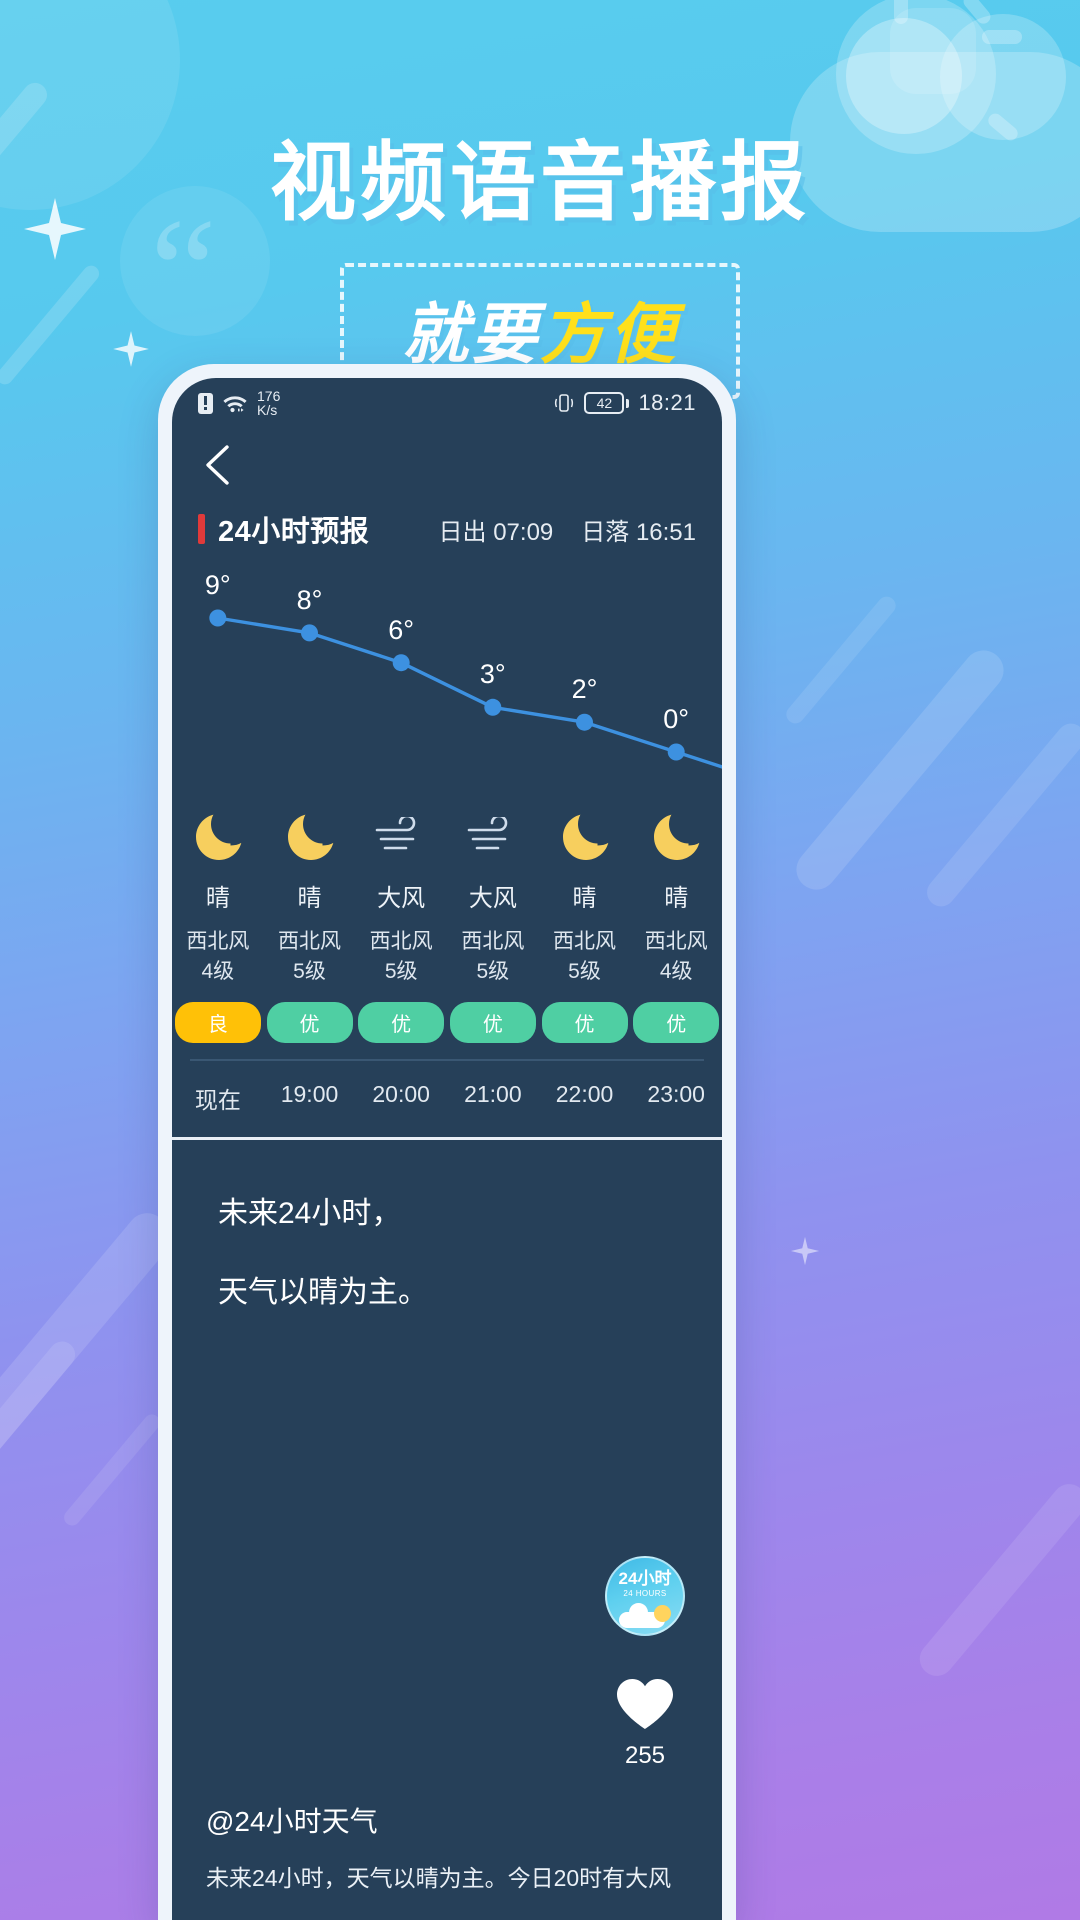 This screenshot has width=1080, height=1920. What do you see at coordinates (471, 334) in the screenshot?
I see `promo-subtitle-white: 就要` at bounding box center [471, 334].